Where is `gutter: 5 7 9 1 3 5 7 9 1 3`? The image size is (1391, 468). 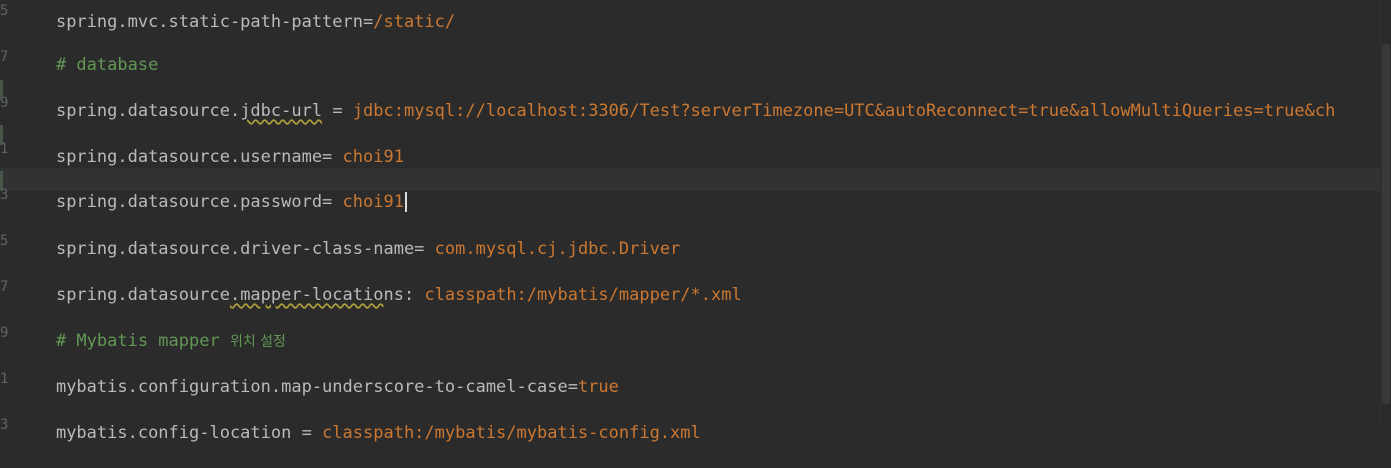
gutter: 5 7 9 1 3 5 7 9 1 3 is located at coordinates (4, 218).